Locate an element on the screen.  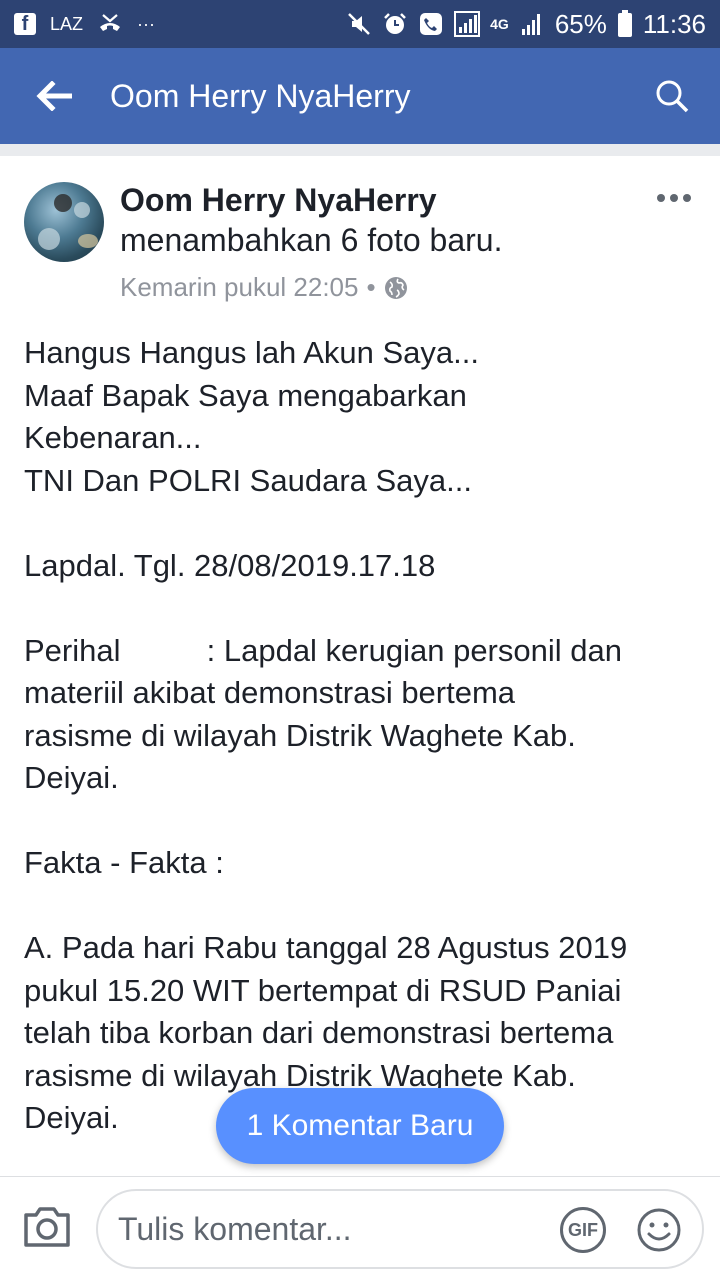
gif-button: GIF is located at coordinates (583, 1230).